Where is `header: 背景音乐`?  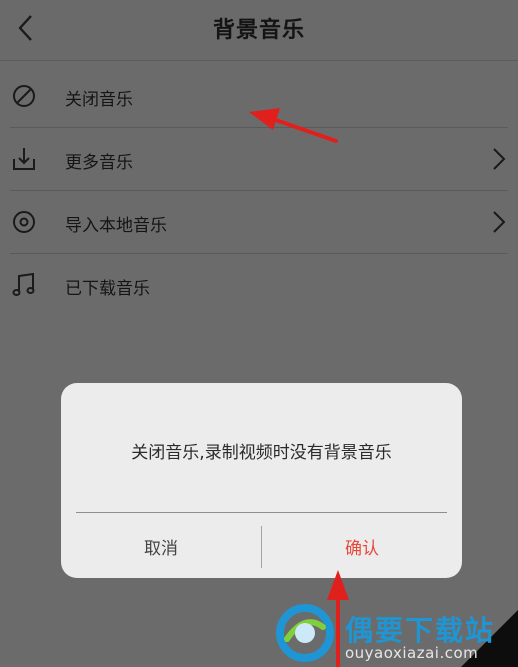
header: 背景音乐 is located at coordinates (259, 30).